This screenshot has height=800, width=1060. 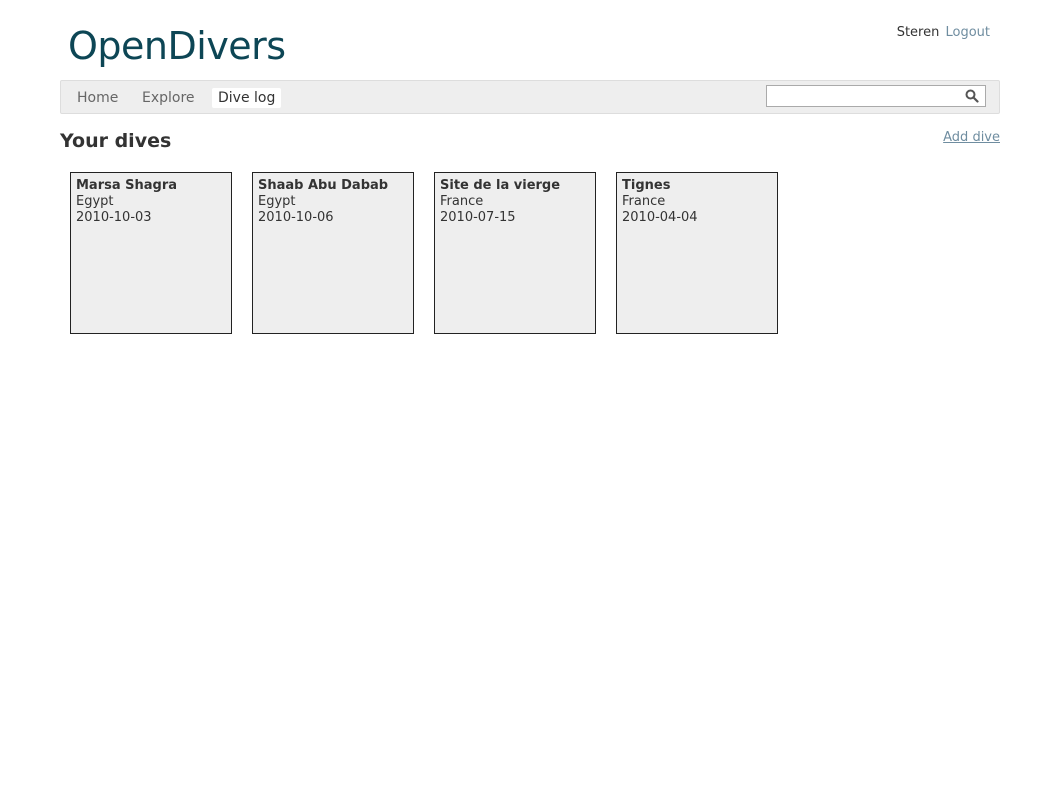 I want to click on nav-item-explore: Explore, so click(x=168, y=98).